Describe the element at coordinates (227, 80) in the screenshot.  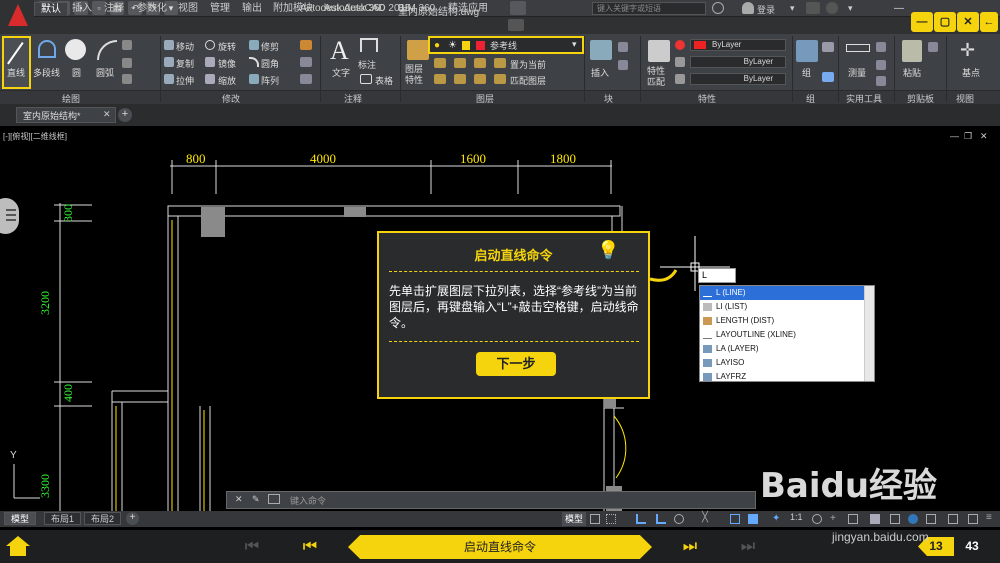
I see `scale-button: 缩放` at that location.